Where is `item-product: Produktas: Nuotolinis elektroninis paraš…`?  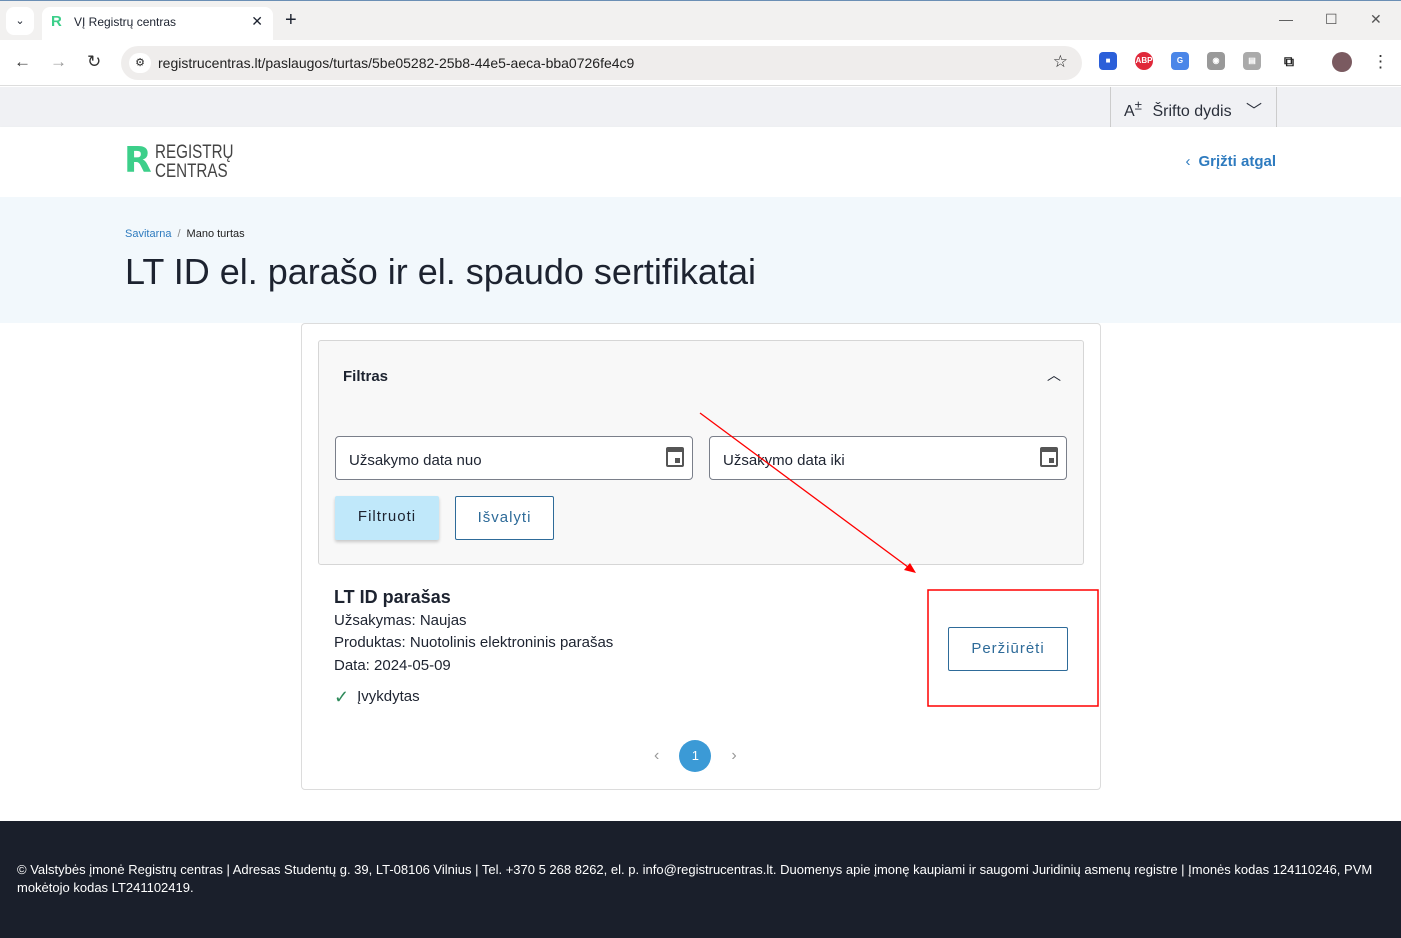
item-product: Produktas: Nuotolinis elektroninis paraš… is located at coordinates (474, 642).